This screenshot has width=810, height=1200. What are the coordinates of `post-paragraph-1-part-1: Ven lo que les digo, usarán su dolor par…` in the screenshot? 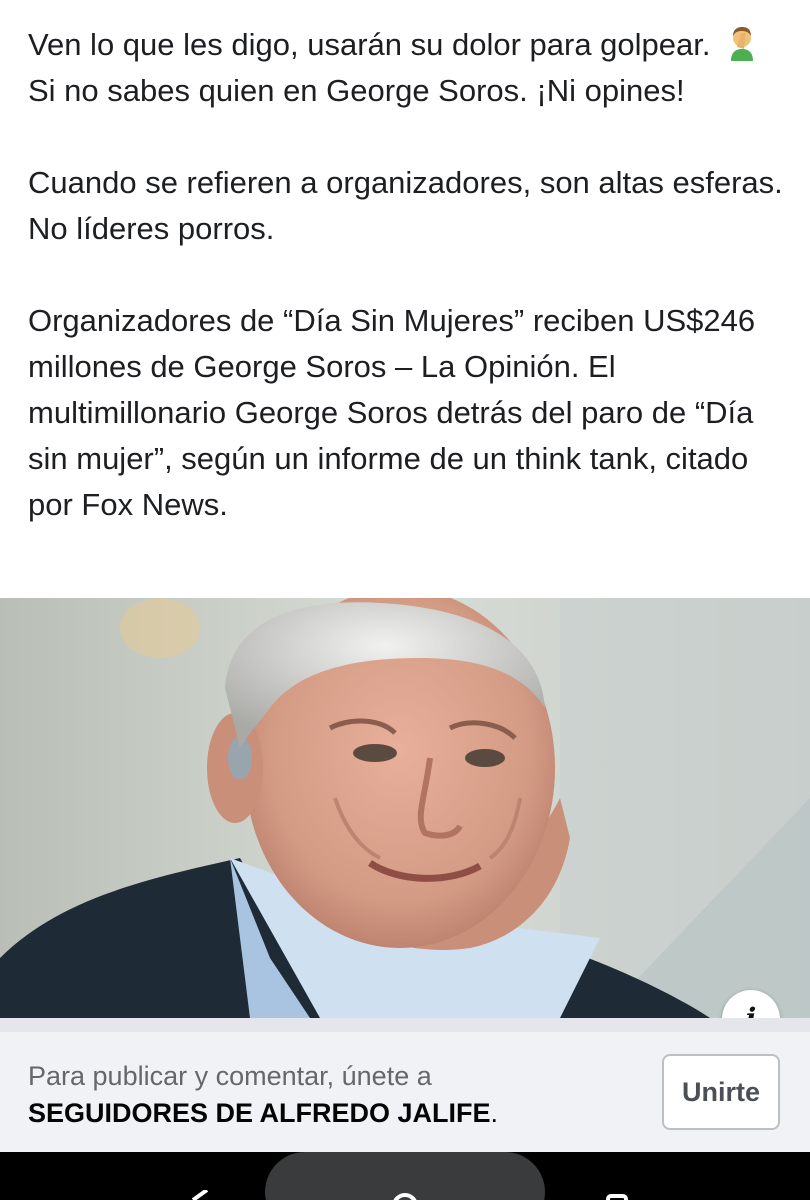 It's located at (374, 44).